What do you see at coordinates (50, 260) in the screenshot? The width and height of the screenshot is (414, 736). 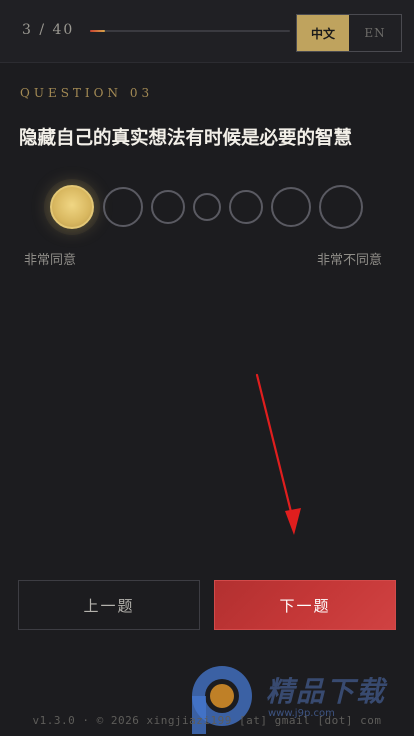 I see `scale-left-label: 非常同意` at bounding box center [50, 260].